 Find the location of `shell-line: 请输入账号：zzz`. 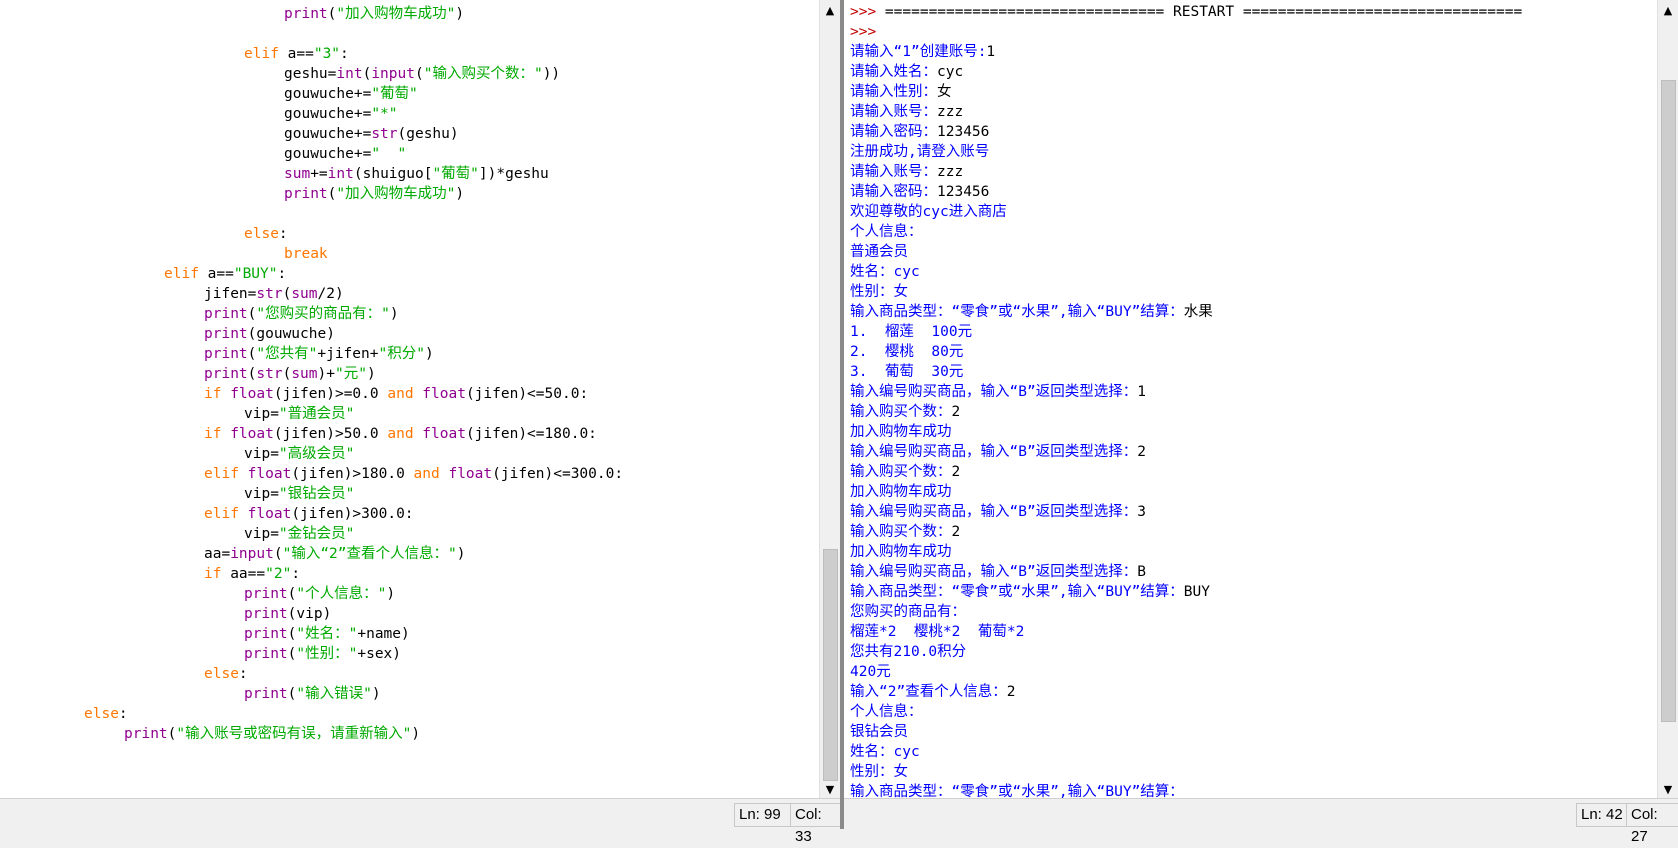

shell-line: 请输入账号：zzz is located at coordinates (1254, 112).